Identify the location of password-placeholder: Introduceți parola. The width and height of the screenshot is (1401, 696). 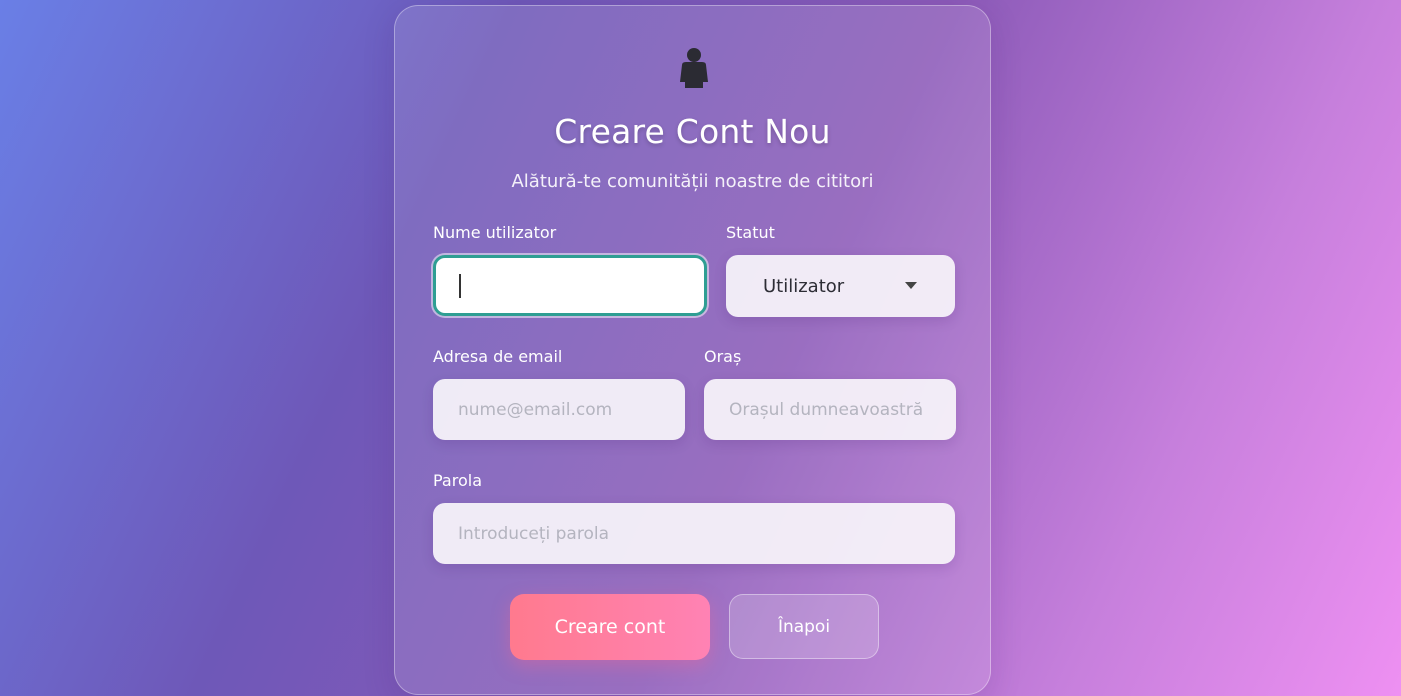
(533, 533).